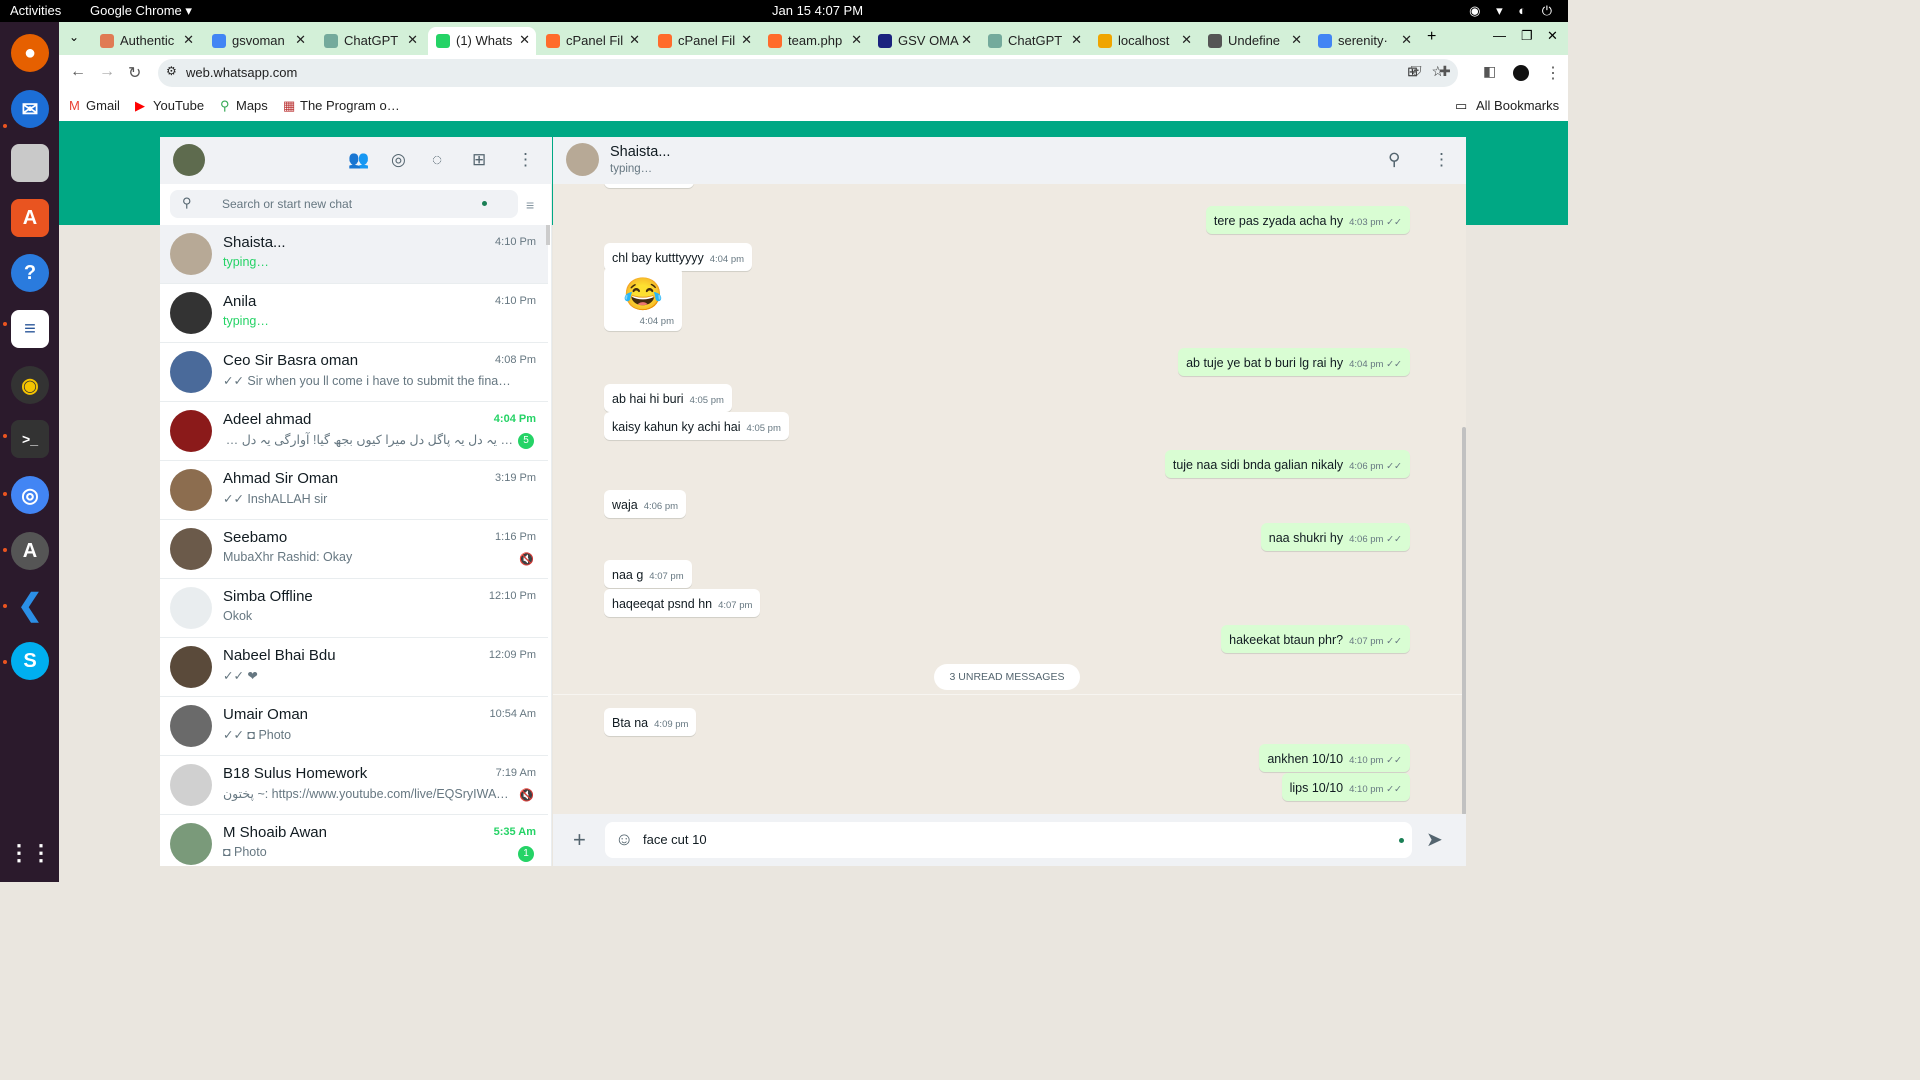 This screenshot has height=1080, width=1920. What do you see at coordinates (1394, 160) in the screenshot?
I see `chat-search-icon: ⚲` at bounding box center [1394, 160].